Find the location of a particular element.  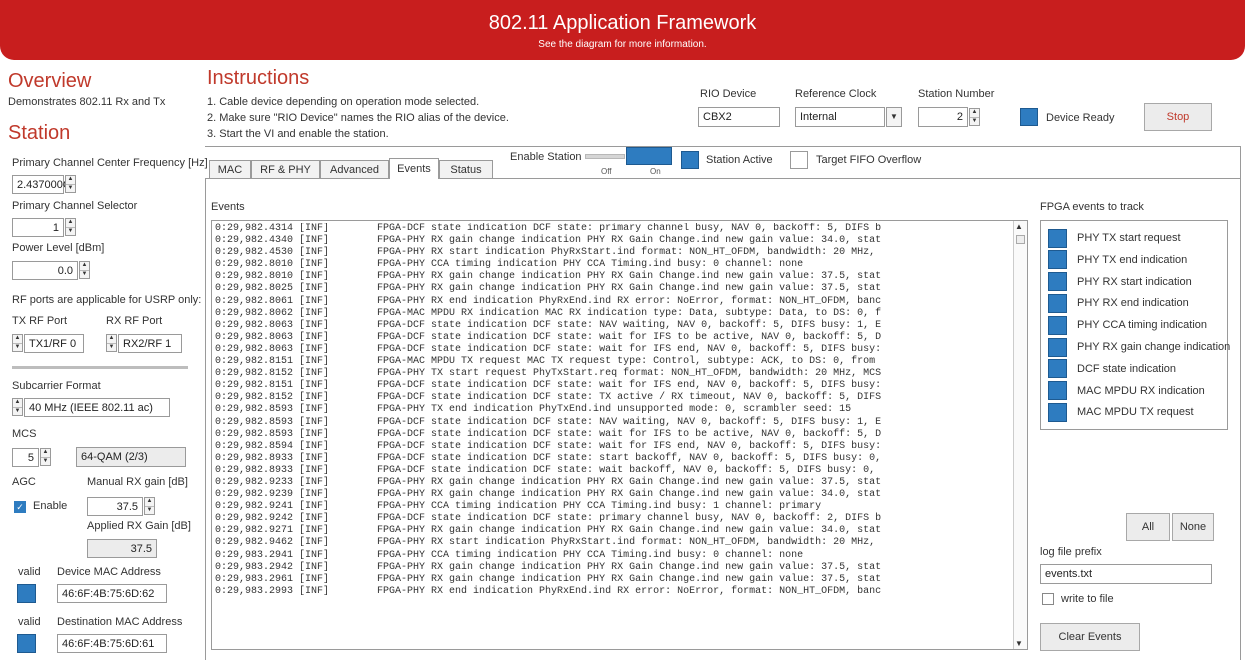

primary-frequency-label: Primary Channel Center Frequency [Hz] is located at coordinates (110, 163).